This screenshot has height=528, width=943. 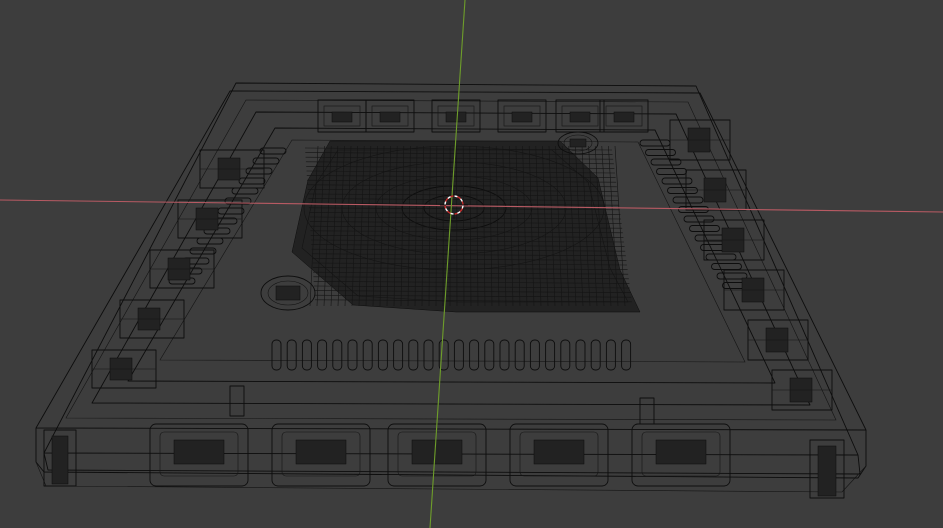 What do you see at coordinates (578, 143) in the screenshot?
I see `round-emblem-right` at bounding box center [578, 143].